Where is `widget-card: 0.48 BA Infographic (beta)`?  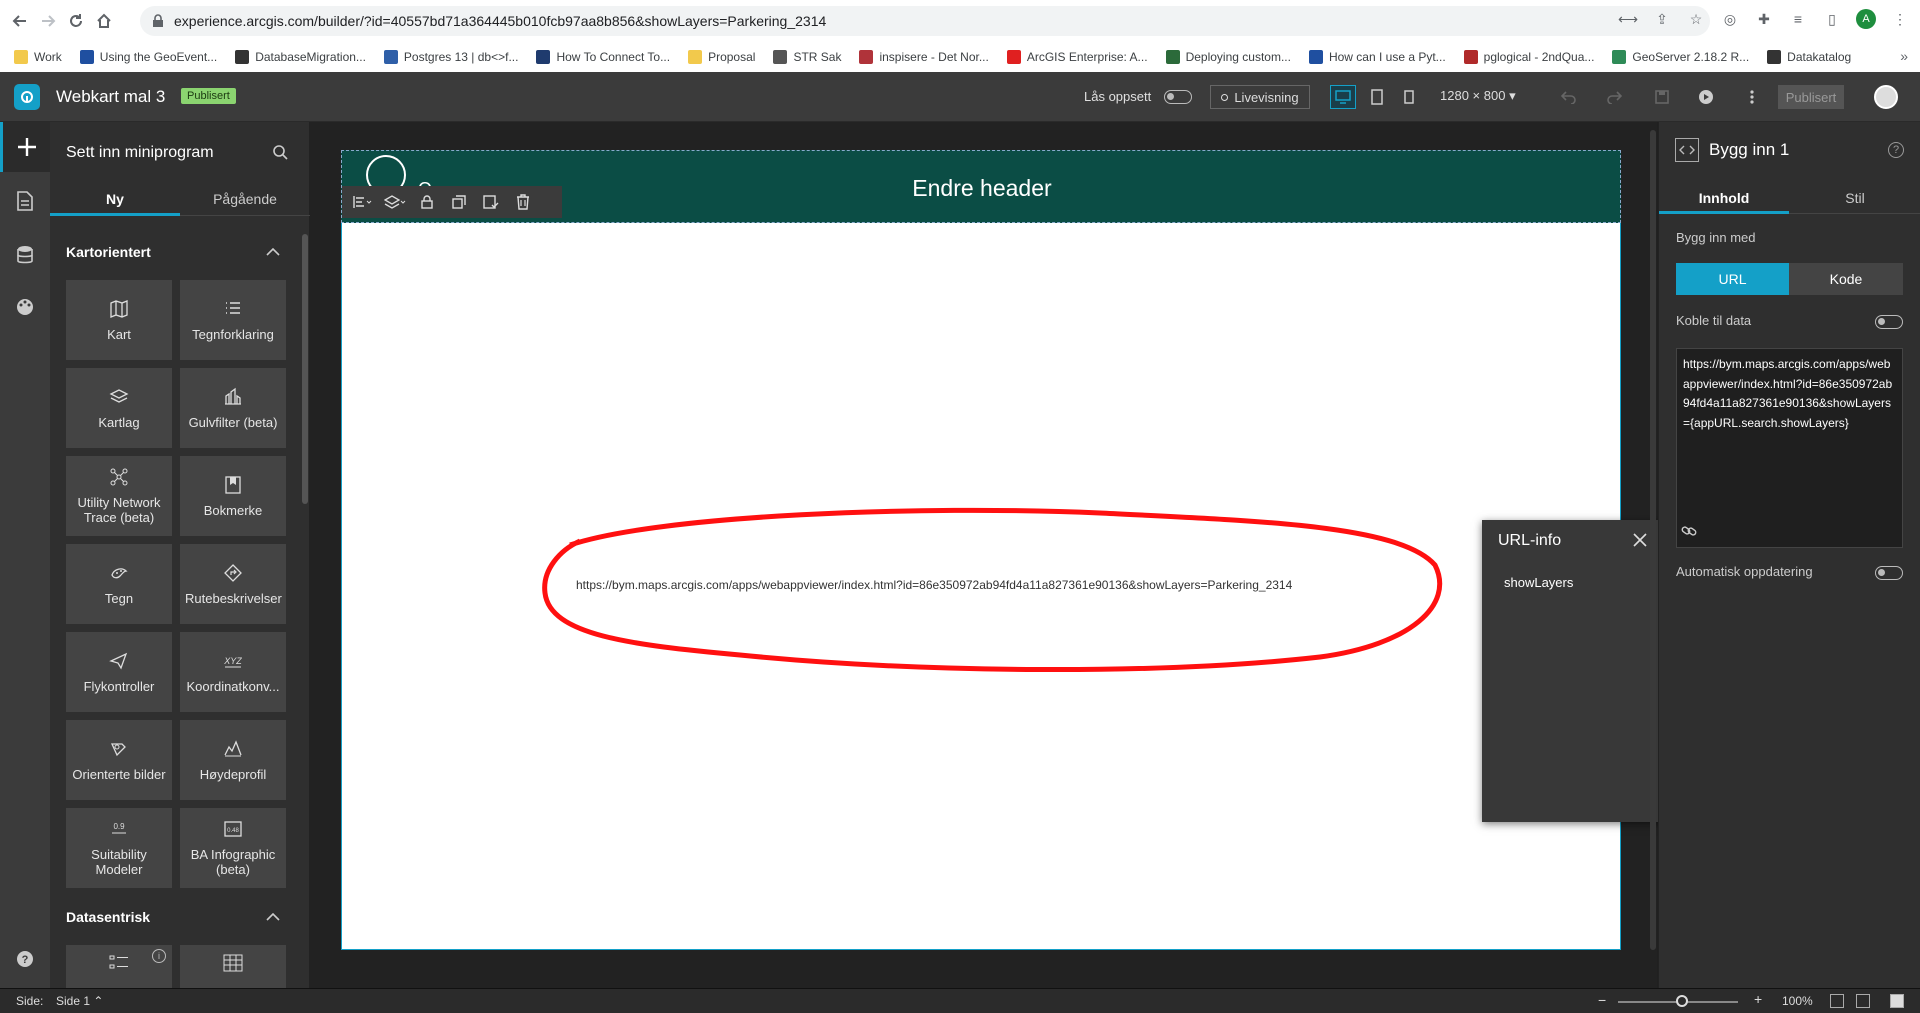
widget-card: 0.48 BA Infographic (beta) is located at coordinates (233, 848).